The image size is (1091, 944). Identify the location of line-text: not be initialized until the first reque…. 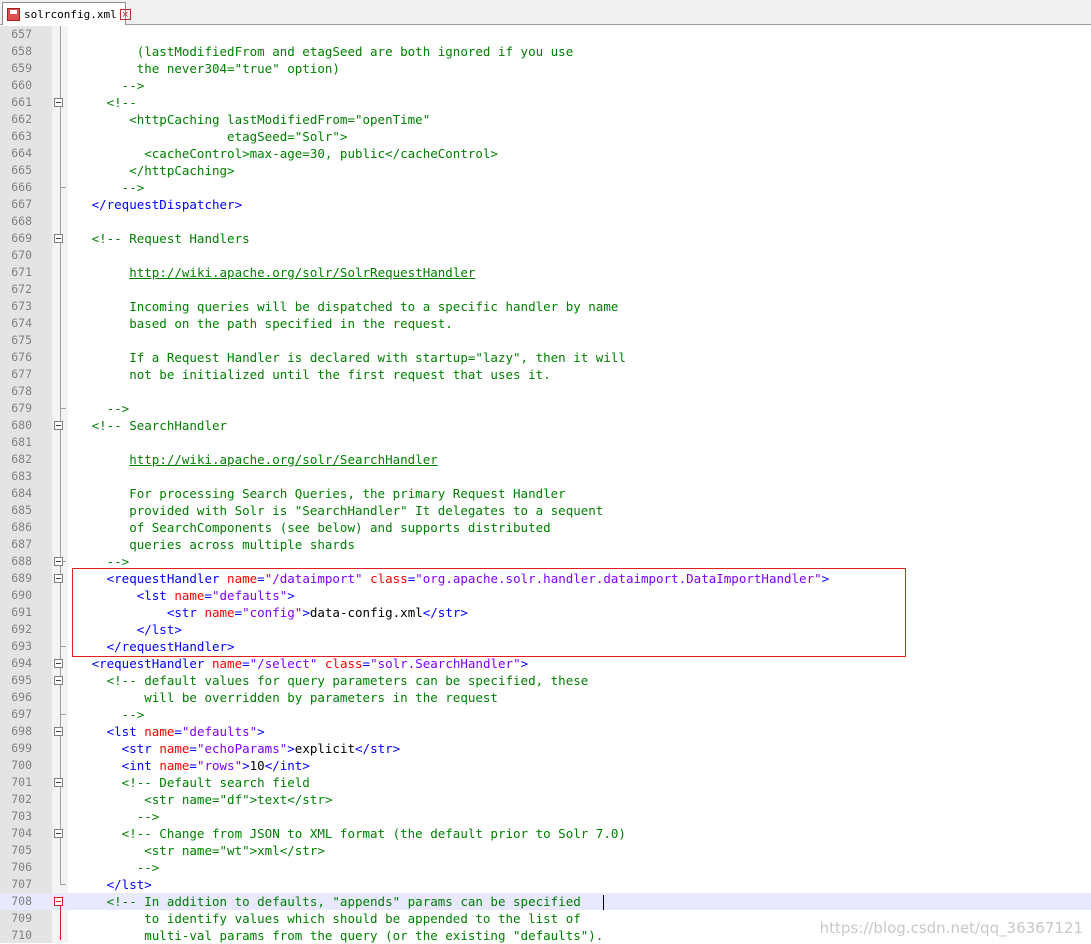
(309, 374).